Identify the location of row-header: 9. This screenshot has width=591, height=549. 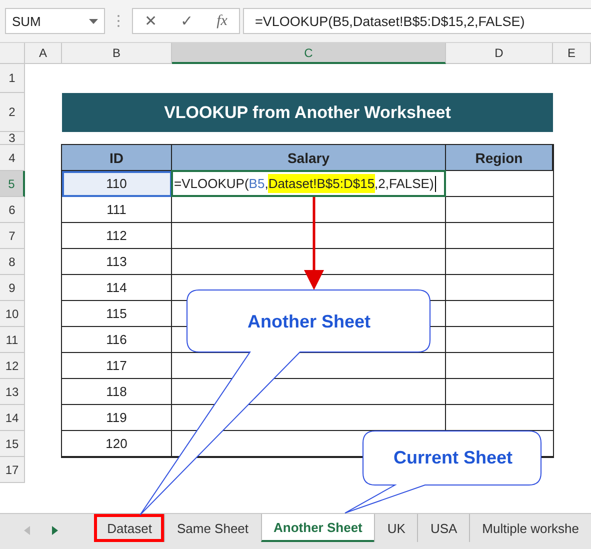
(12, 288).